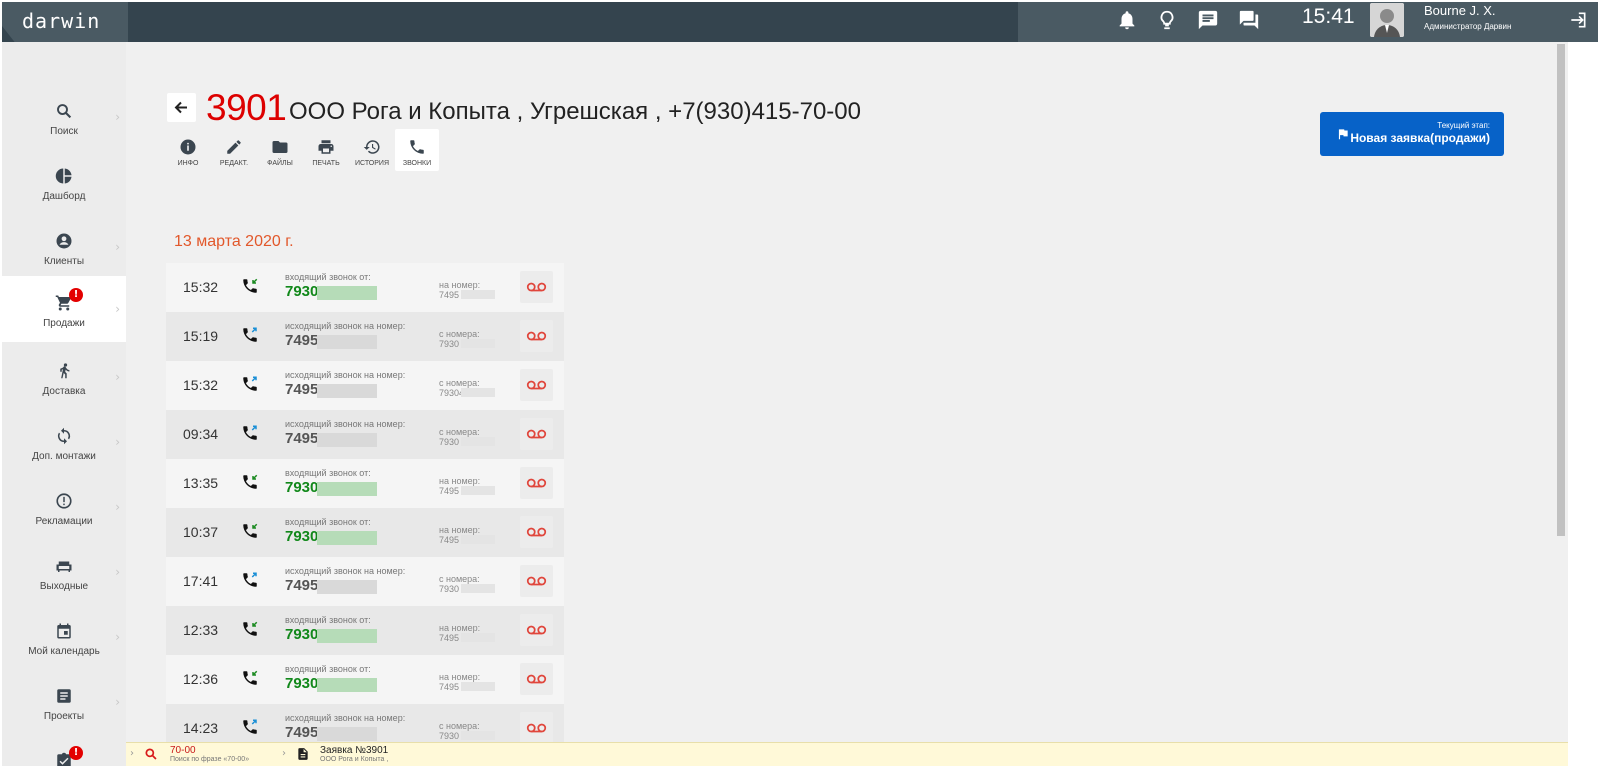 This screenshot has height=782, width=1600. I want to click on avatar, so click(1387, 20).